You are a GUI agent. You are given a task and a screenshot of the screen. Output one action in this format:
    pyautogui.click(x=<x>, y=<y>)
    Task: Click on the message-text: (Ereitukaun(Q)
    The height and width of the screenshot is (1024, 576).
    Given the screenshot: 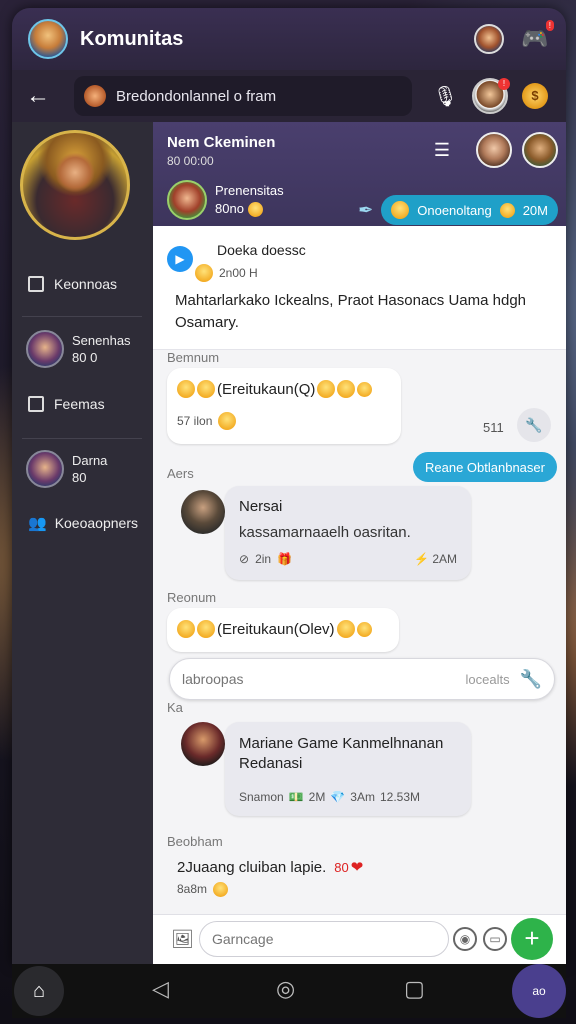 What is the action you would take?
    pyautogui.click(x=266, y=389)
    